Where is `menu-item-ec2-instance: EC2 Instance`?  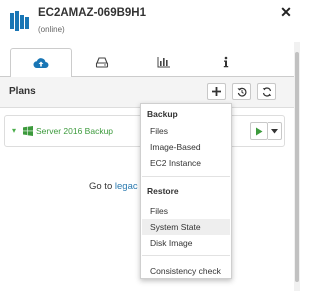 menu-item-ec2-instance: EC2 Instance is located at coordinates (186, 163).